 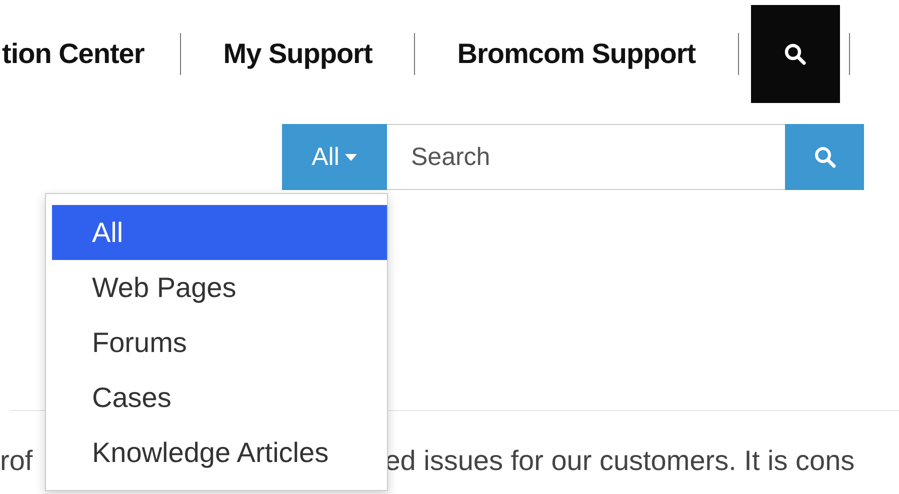 What do you see at coordinates (586, 157) in the screenshot?
I see `search-field: Search` at bounding box center [586, 157].